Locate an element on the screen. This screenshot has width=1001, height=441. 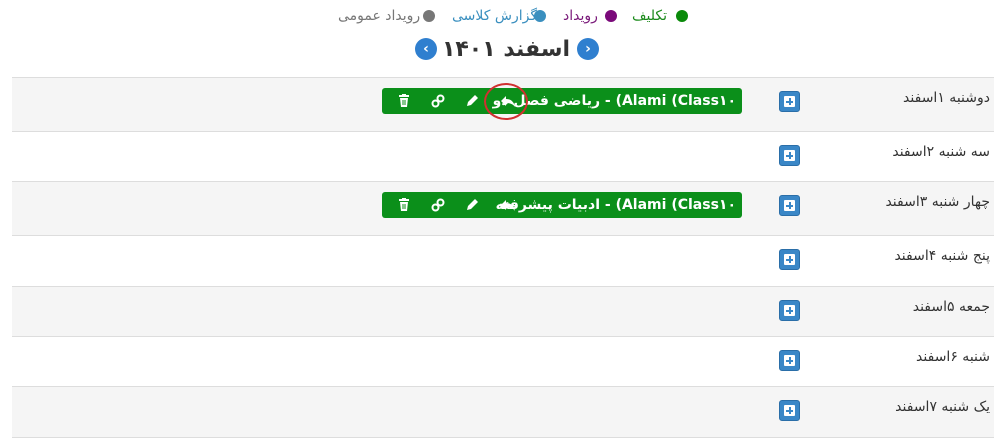
event-item: ریاضی فصل دو - (Alami (Class۱۰ is located at coordinates (562, 101).